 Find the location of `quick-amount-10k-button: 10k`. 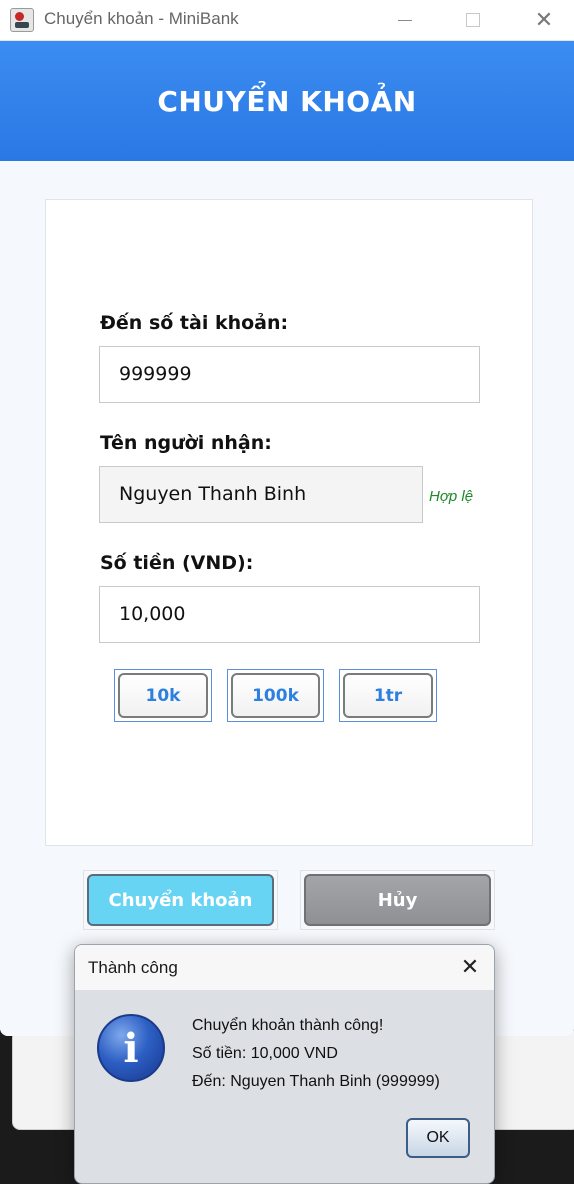

quick-amount-10k-button: 10k is located at coordinates (163, 695).